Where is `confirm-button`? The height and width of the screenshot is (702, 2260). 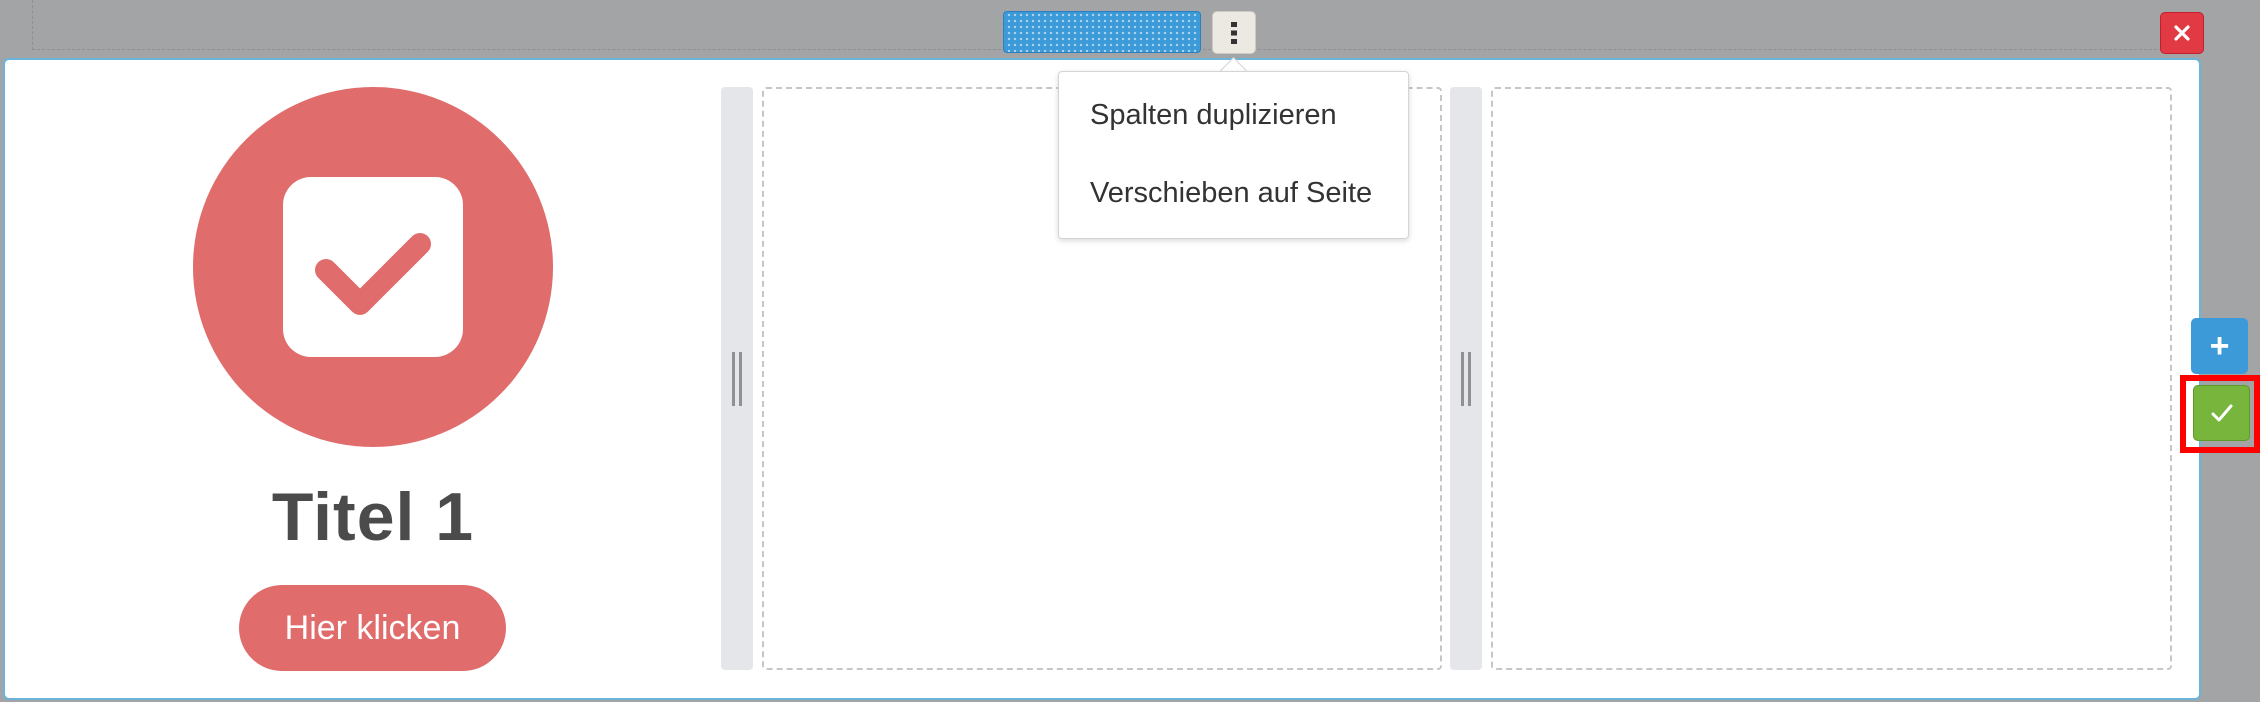
confirm-button is located at coordinates (2221, 413).